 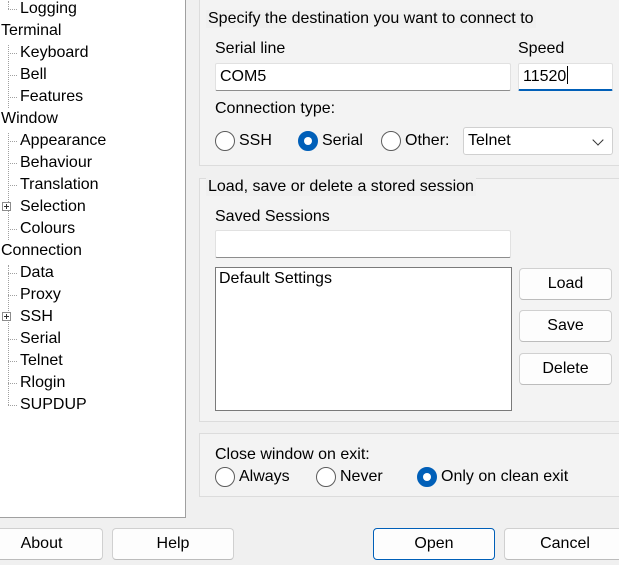 What do you see at coordinates (565, 326) in the screenshot?
I see `save-button: Save` at bounding box center [565, 326].